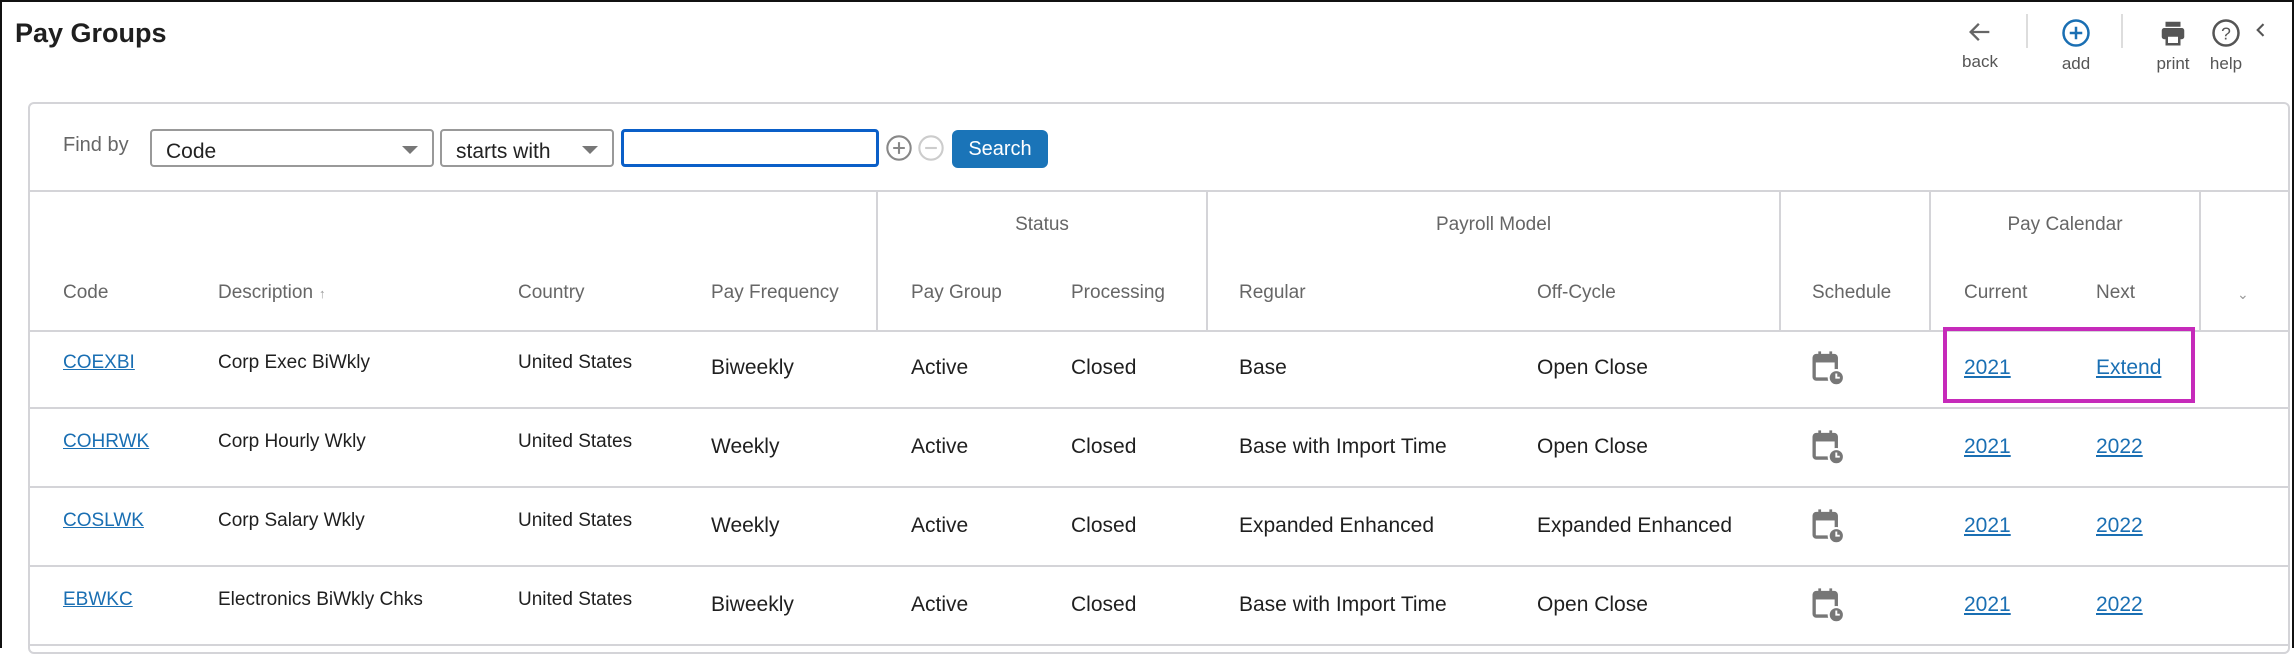 The height and width of the screenshot is (654, 2294). What do you see at coordinates (551, 293) in the screenshot?
I see `column-header-country: Country` at bounding box center [551, 293].